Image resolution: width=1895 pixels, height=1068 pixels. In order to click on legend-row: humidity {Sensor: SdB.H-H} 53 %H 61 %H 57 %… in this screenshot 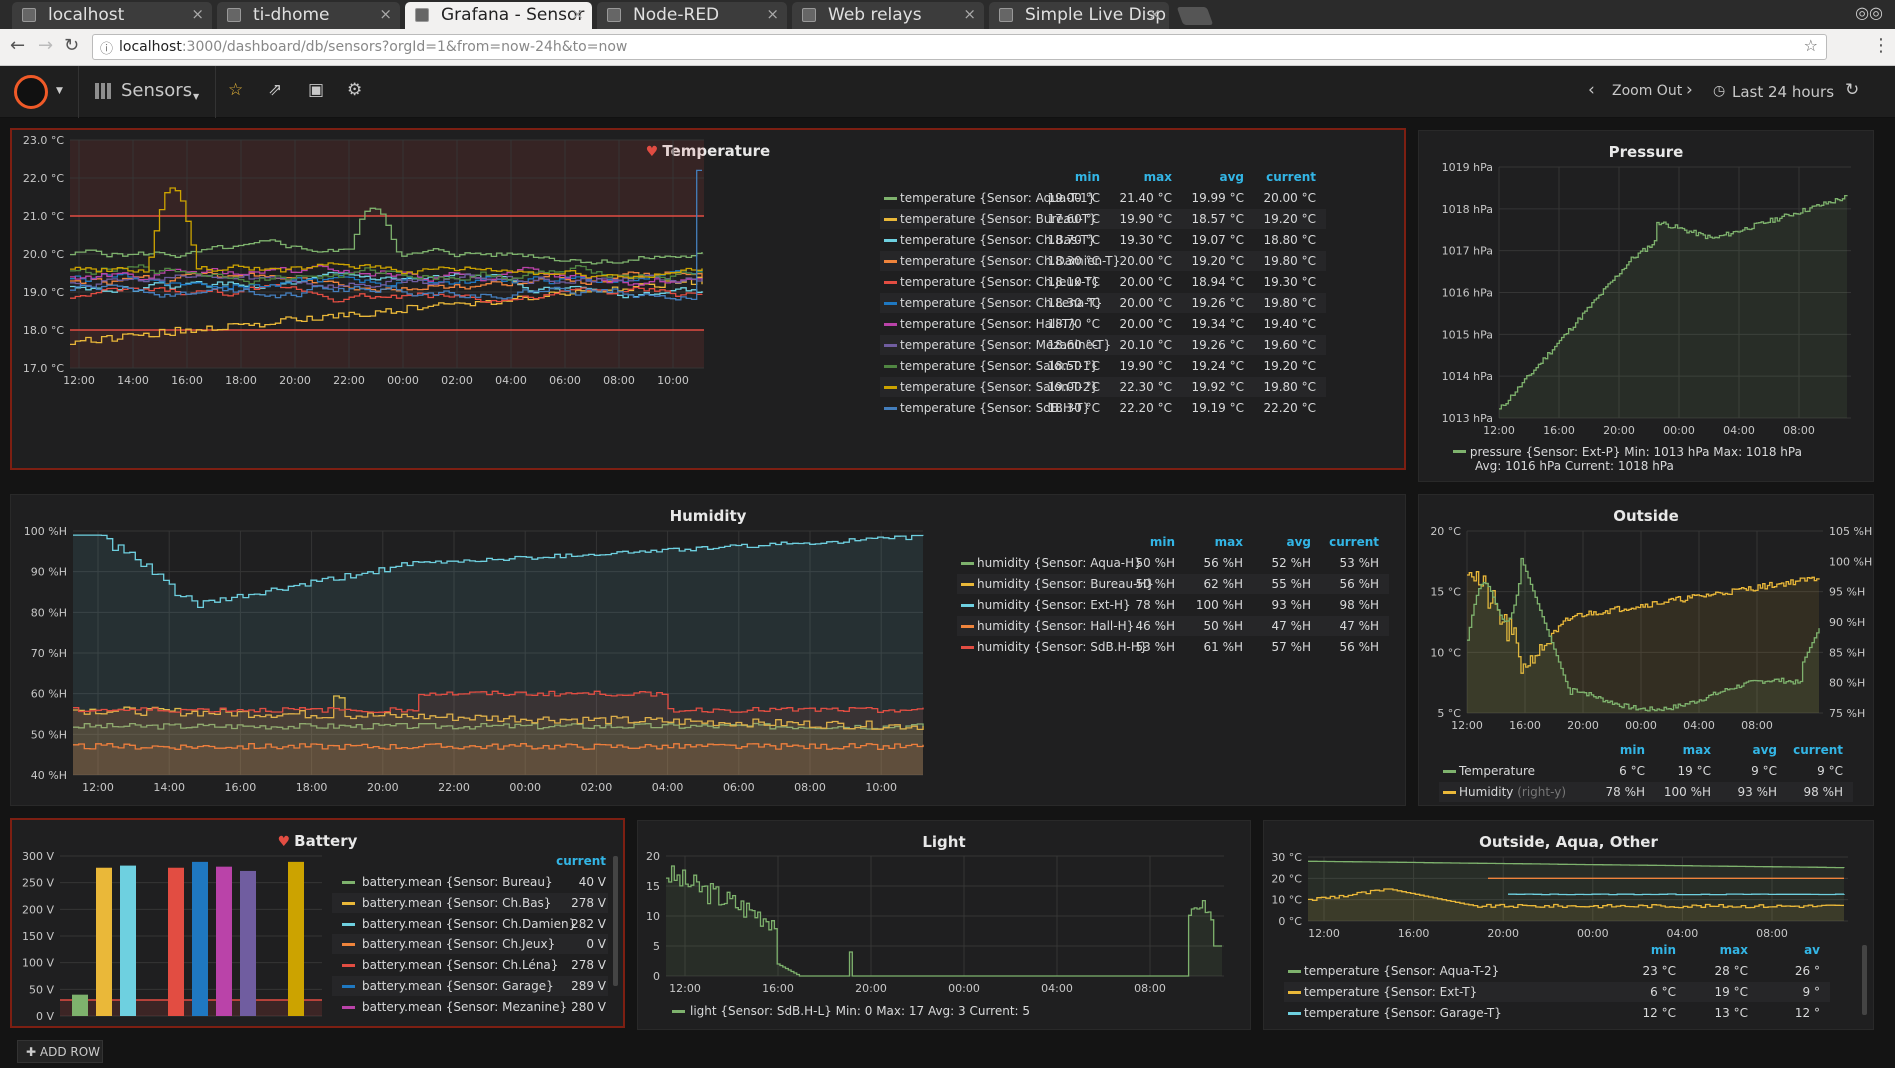, I will do `click(1173, 647)`.